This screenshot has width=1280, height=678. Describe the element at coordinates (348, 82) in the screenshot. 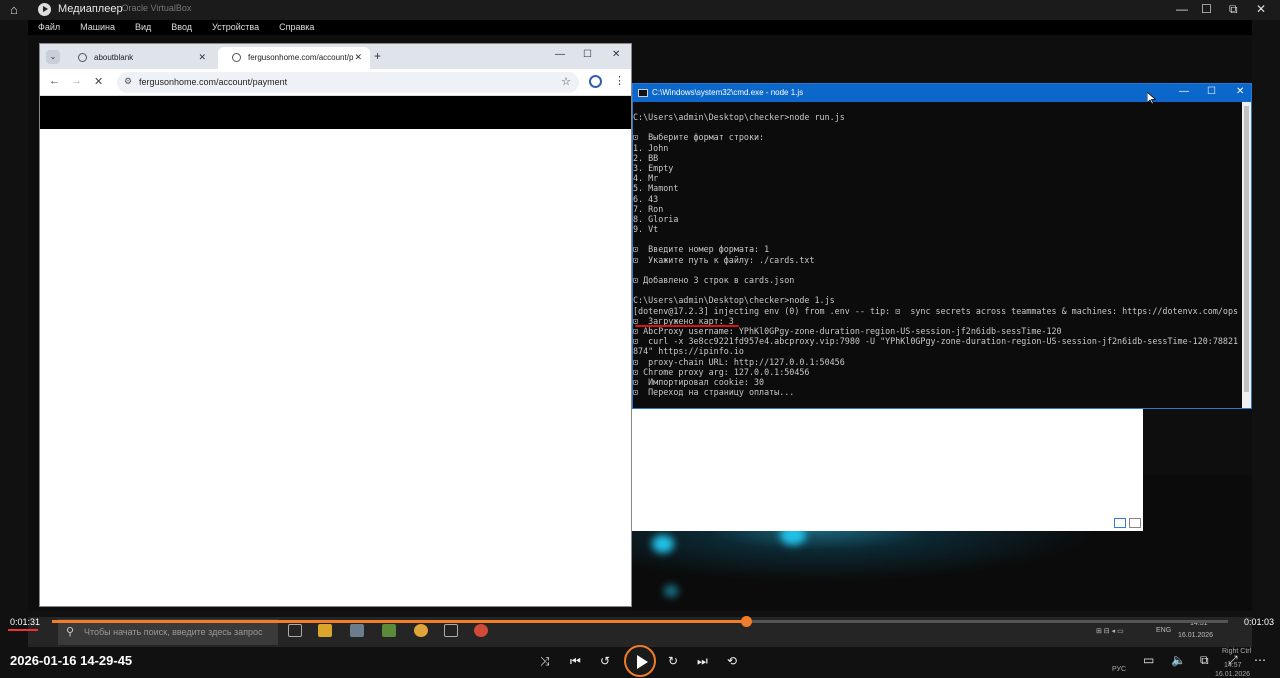

I see `address-bar: ⚙ fergusonhome.com/account/payment ☆` at that location.